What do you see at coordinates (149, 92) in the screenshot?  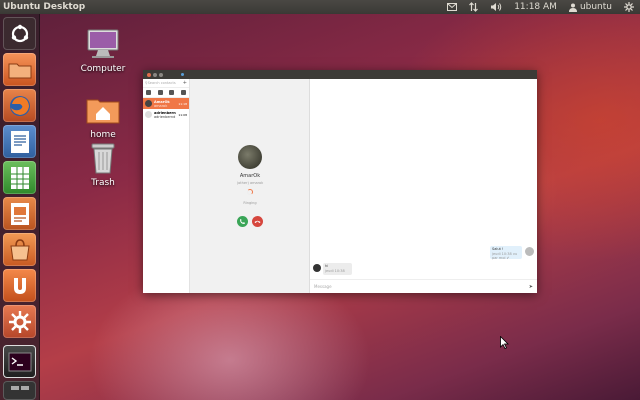 I see `conversations-icon` at bounding box center [149, 92].